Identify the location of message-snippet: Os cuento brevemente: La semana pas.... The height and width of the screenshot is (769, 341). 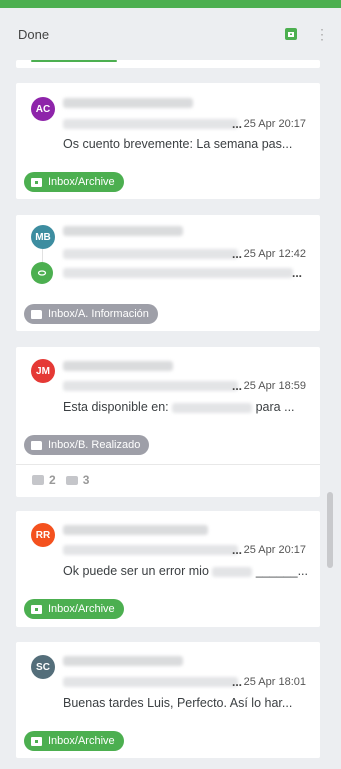
(178, 144).